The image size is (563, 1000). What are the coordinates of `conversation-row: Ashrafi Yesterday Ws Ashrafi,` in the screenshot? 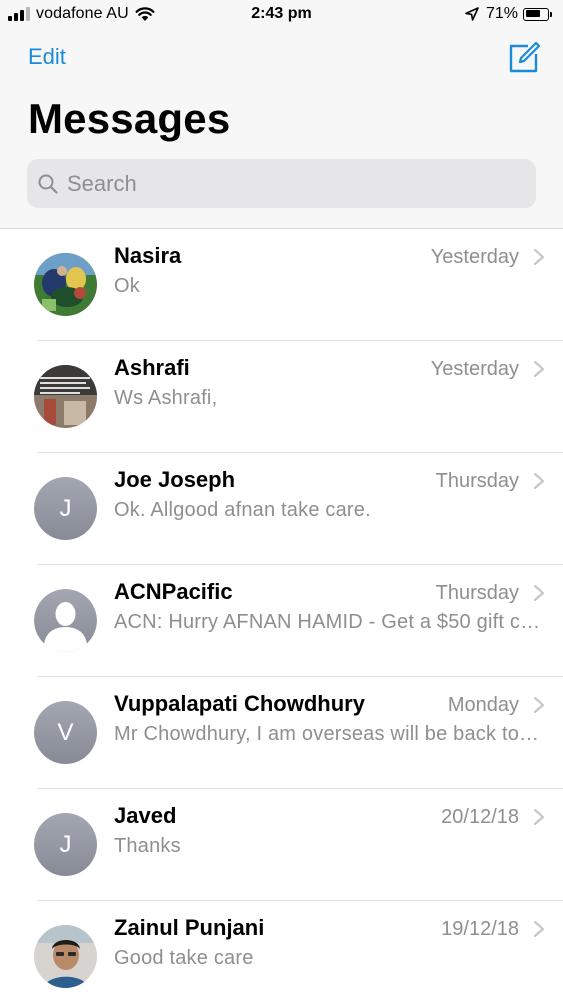 It's located at (281, 397).